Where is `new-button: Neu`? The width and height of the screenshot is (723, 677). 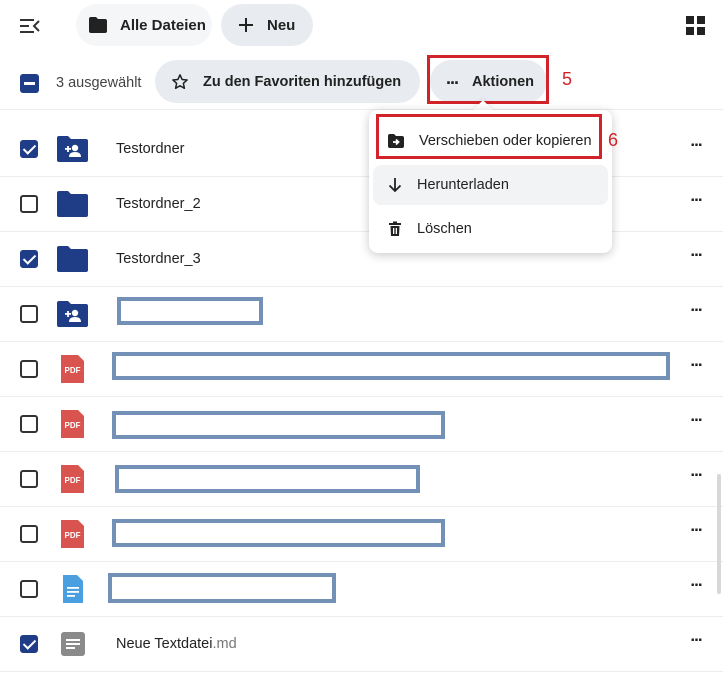
new-button: Neu is located at coordinates (267, 25).